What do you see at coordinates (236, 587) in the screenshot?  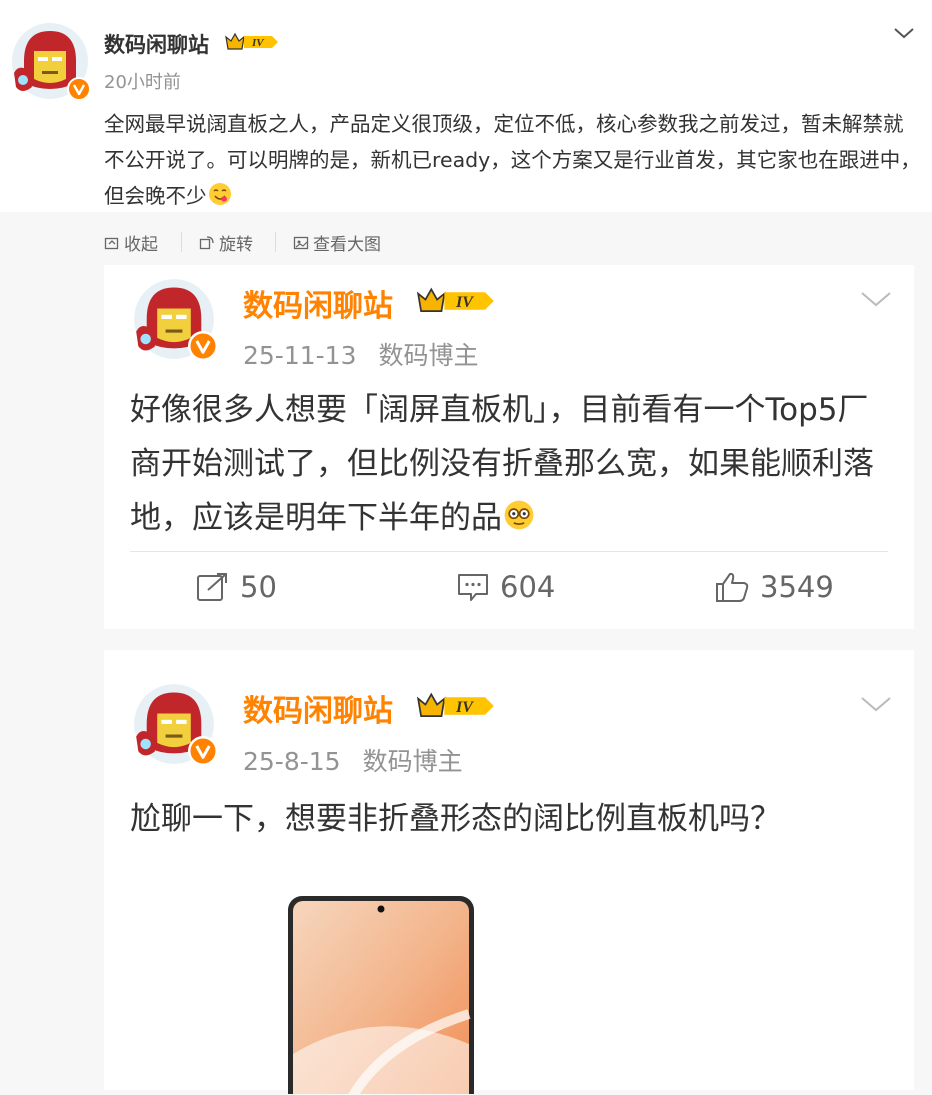 I see `repost-button: 50` at bounding box center [236, 587].